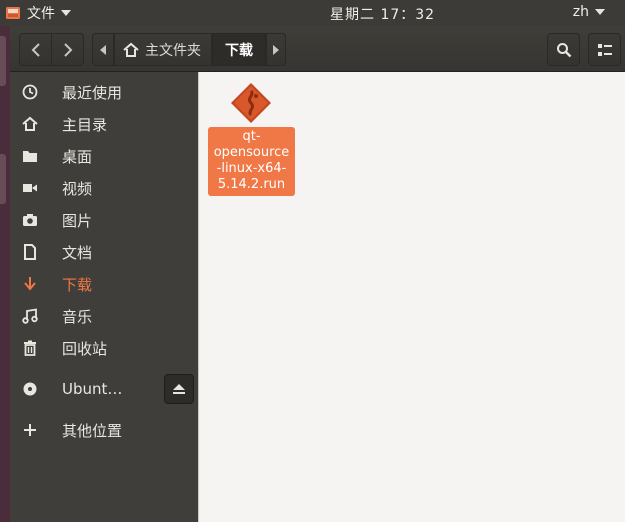 The image size is (625, 522). Describe the element at coordinates (77, 220) in the screenshot. I see `sidebar-item-label: 图片` at that location.